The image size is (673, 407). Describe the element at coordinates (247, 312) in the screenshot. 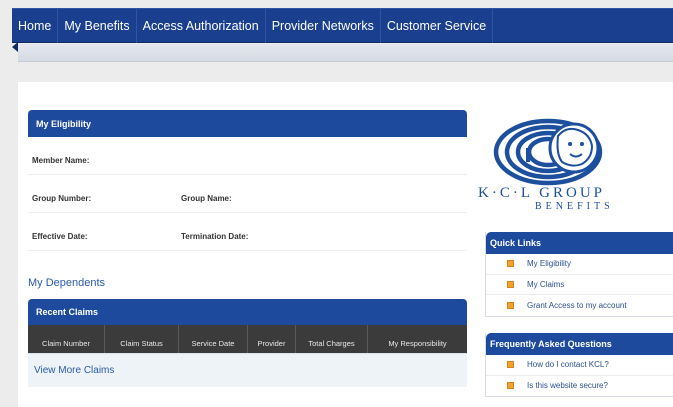

I see `recent-claims-header: Recent Claims` at that location.